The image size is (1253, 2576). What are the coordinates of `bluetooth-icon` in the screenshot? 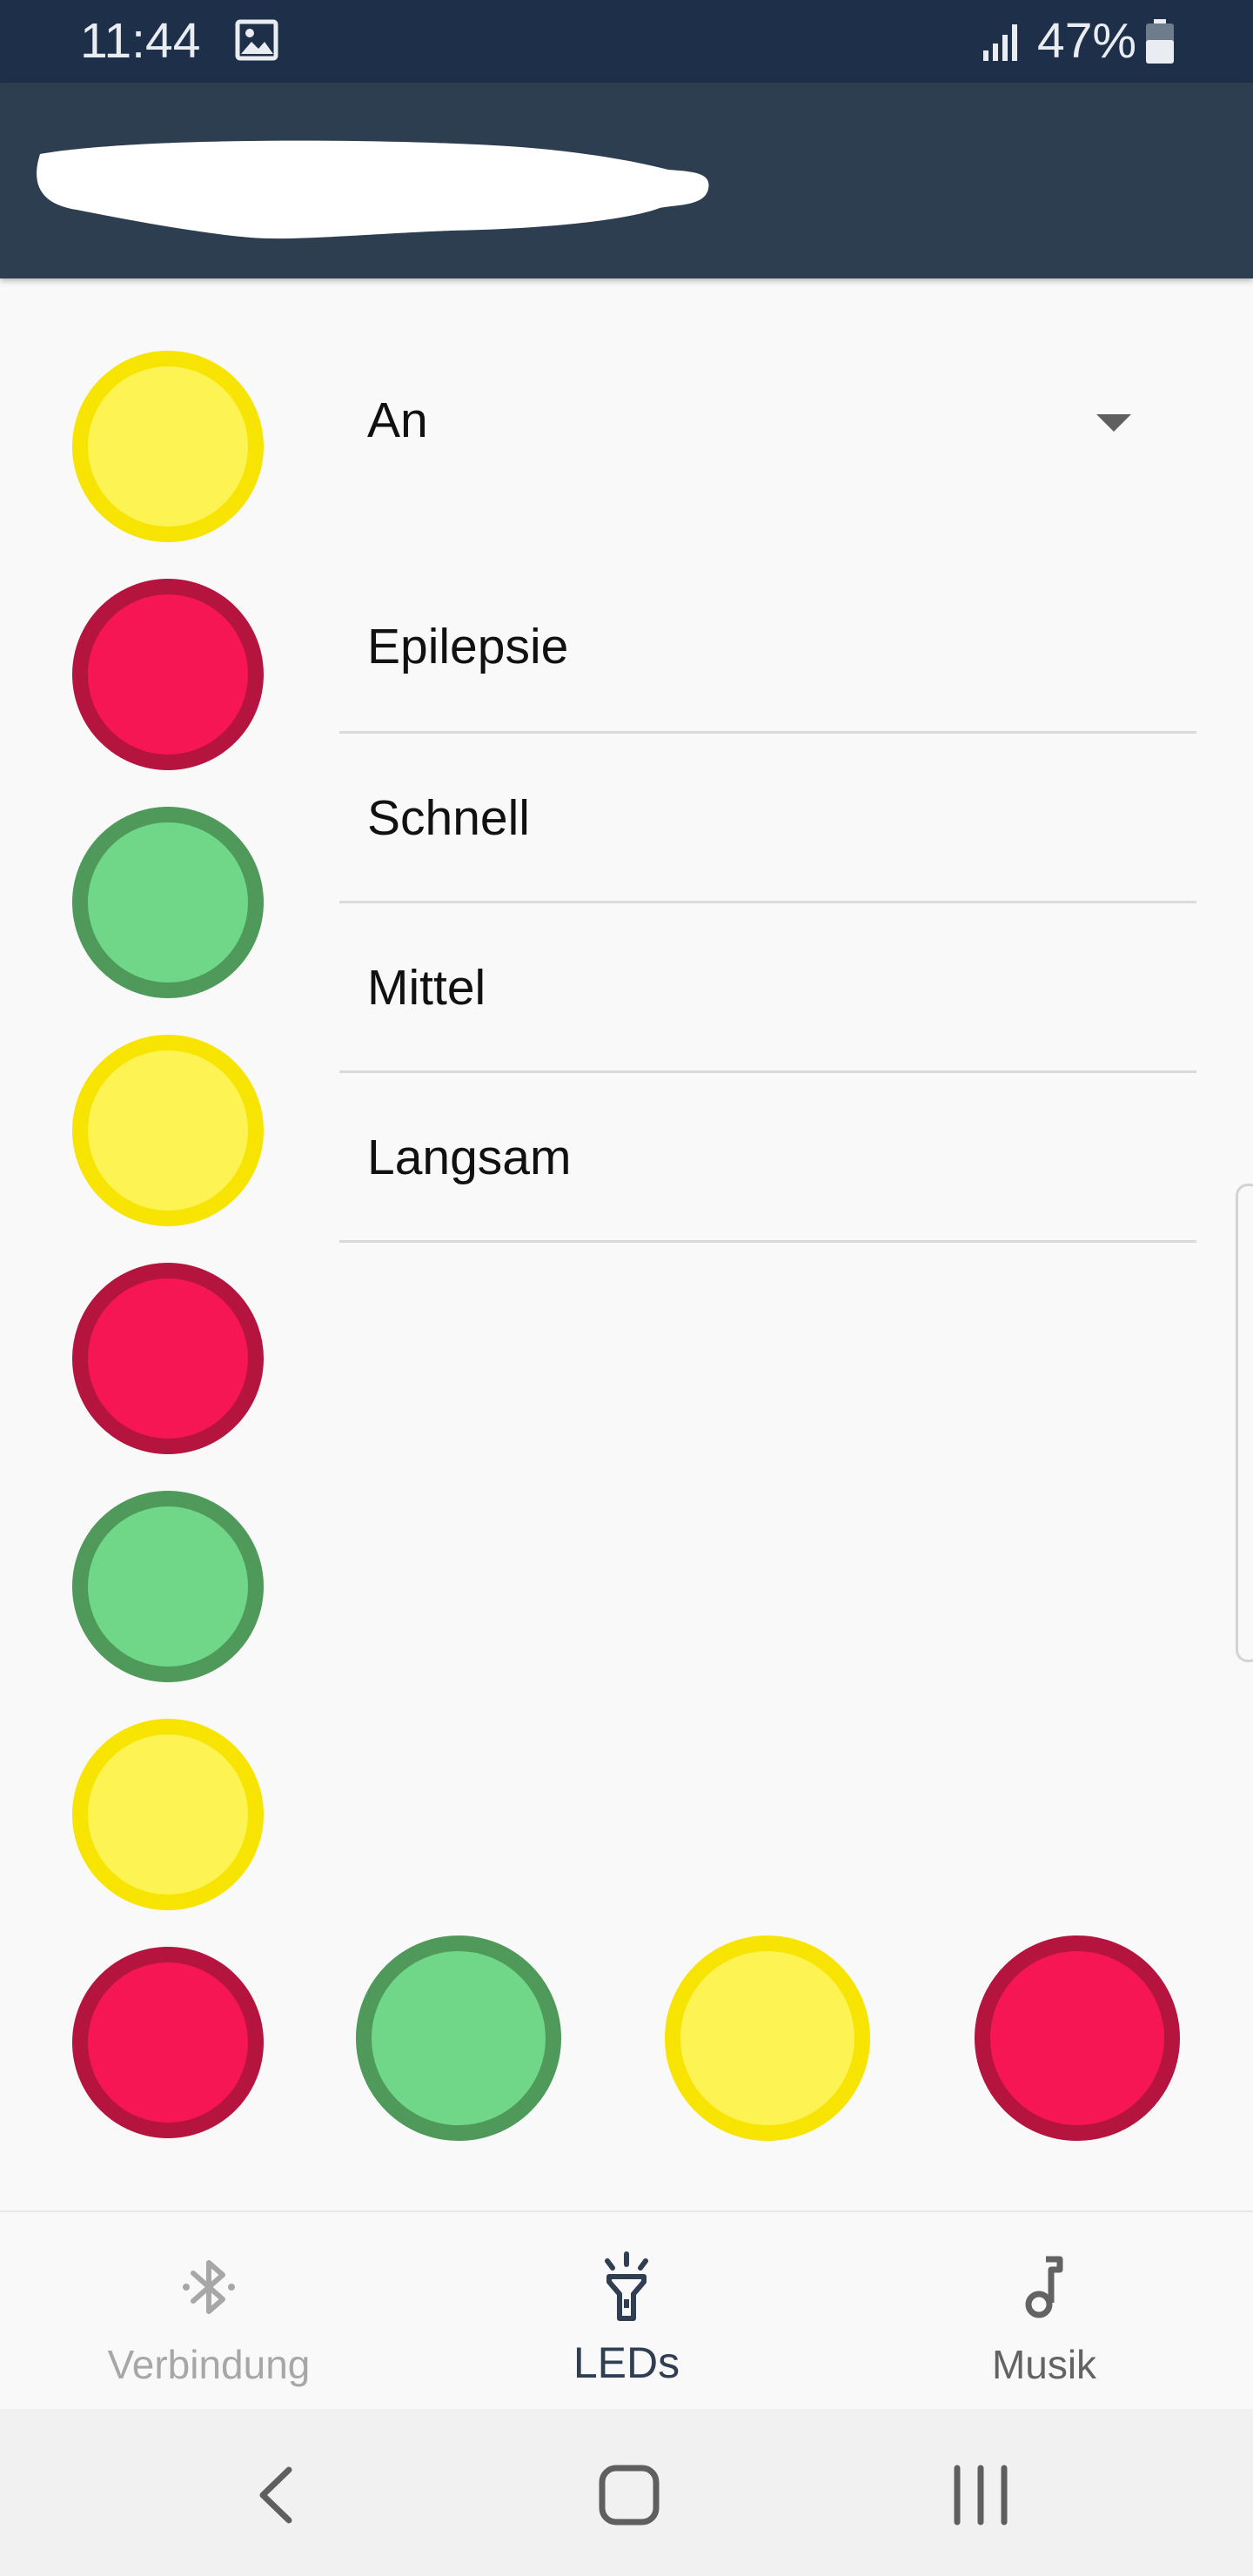 It's located at (209, 2287).